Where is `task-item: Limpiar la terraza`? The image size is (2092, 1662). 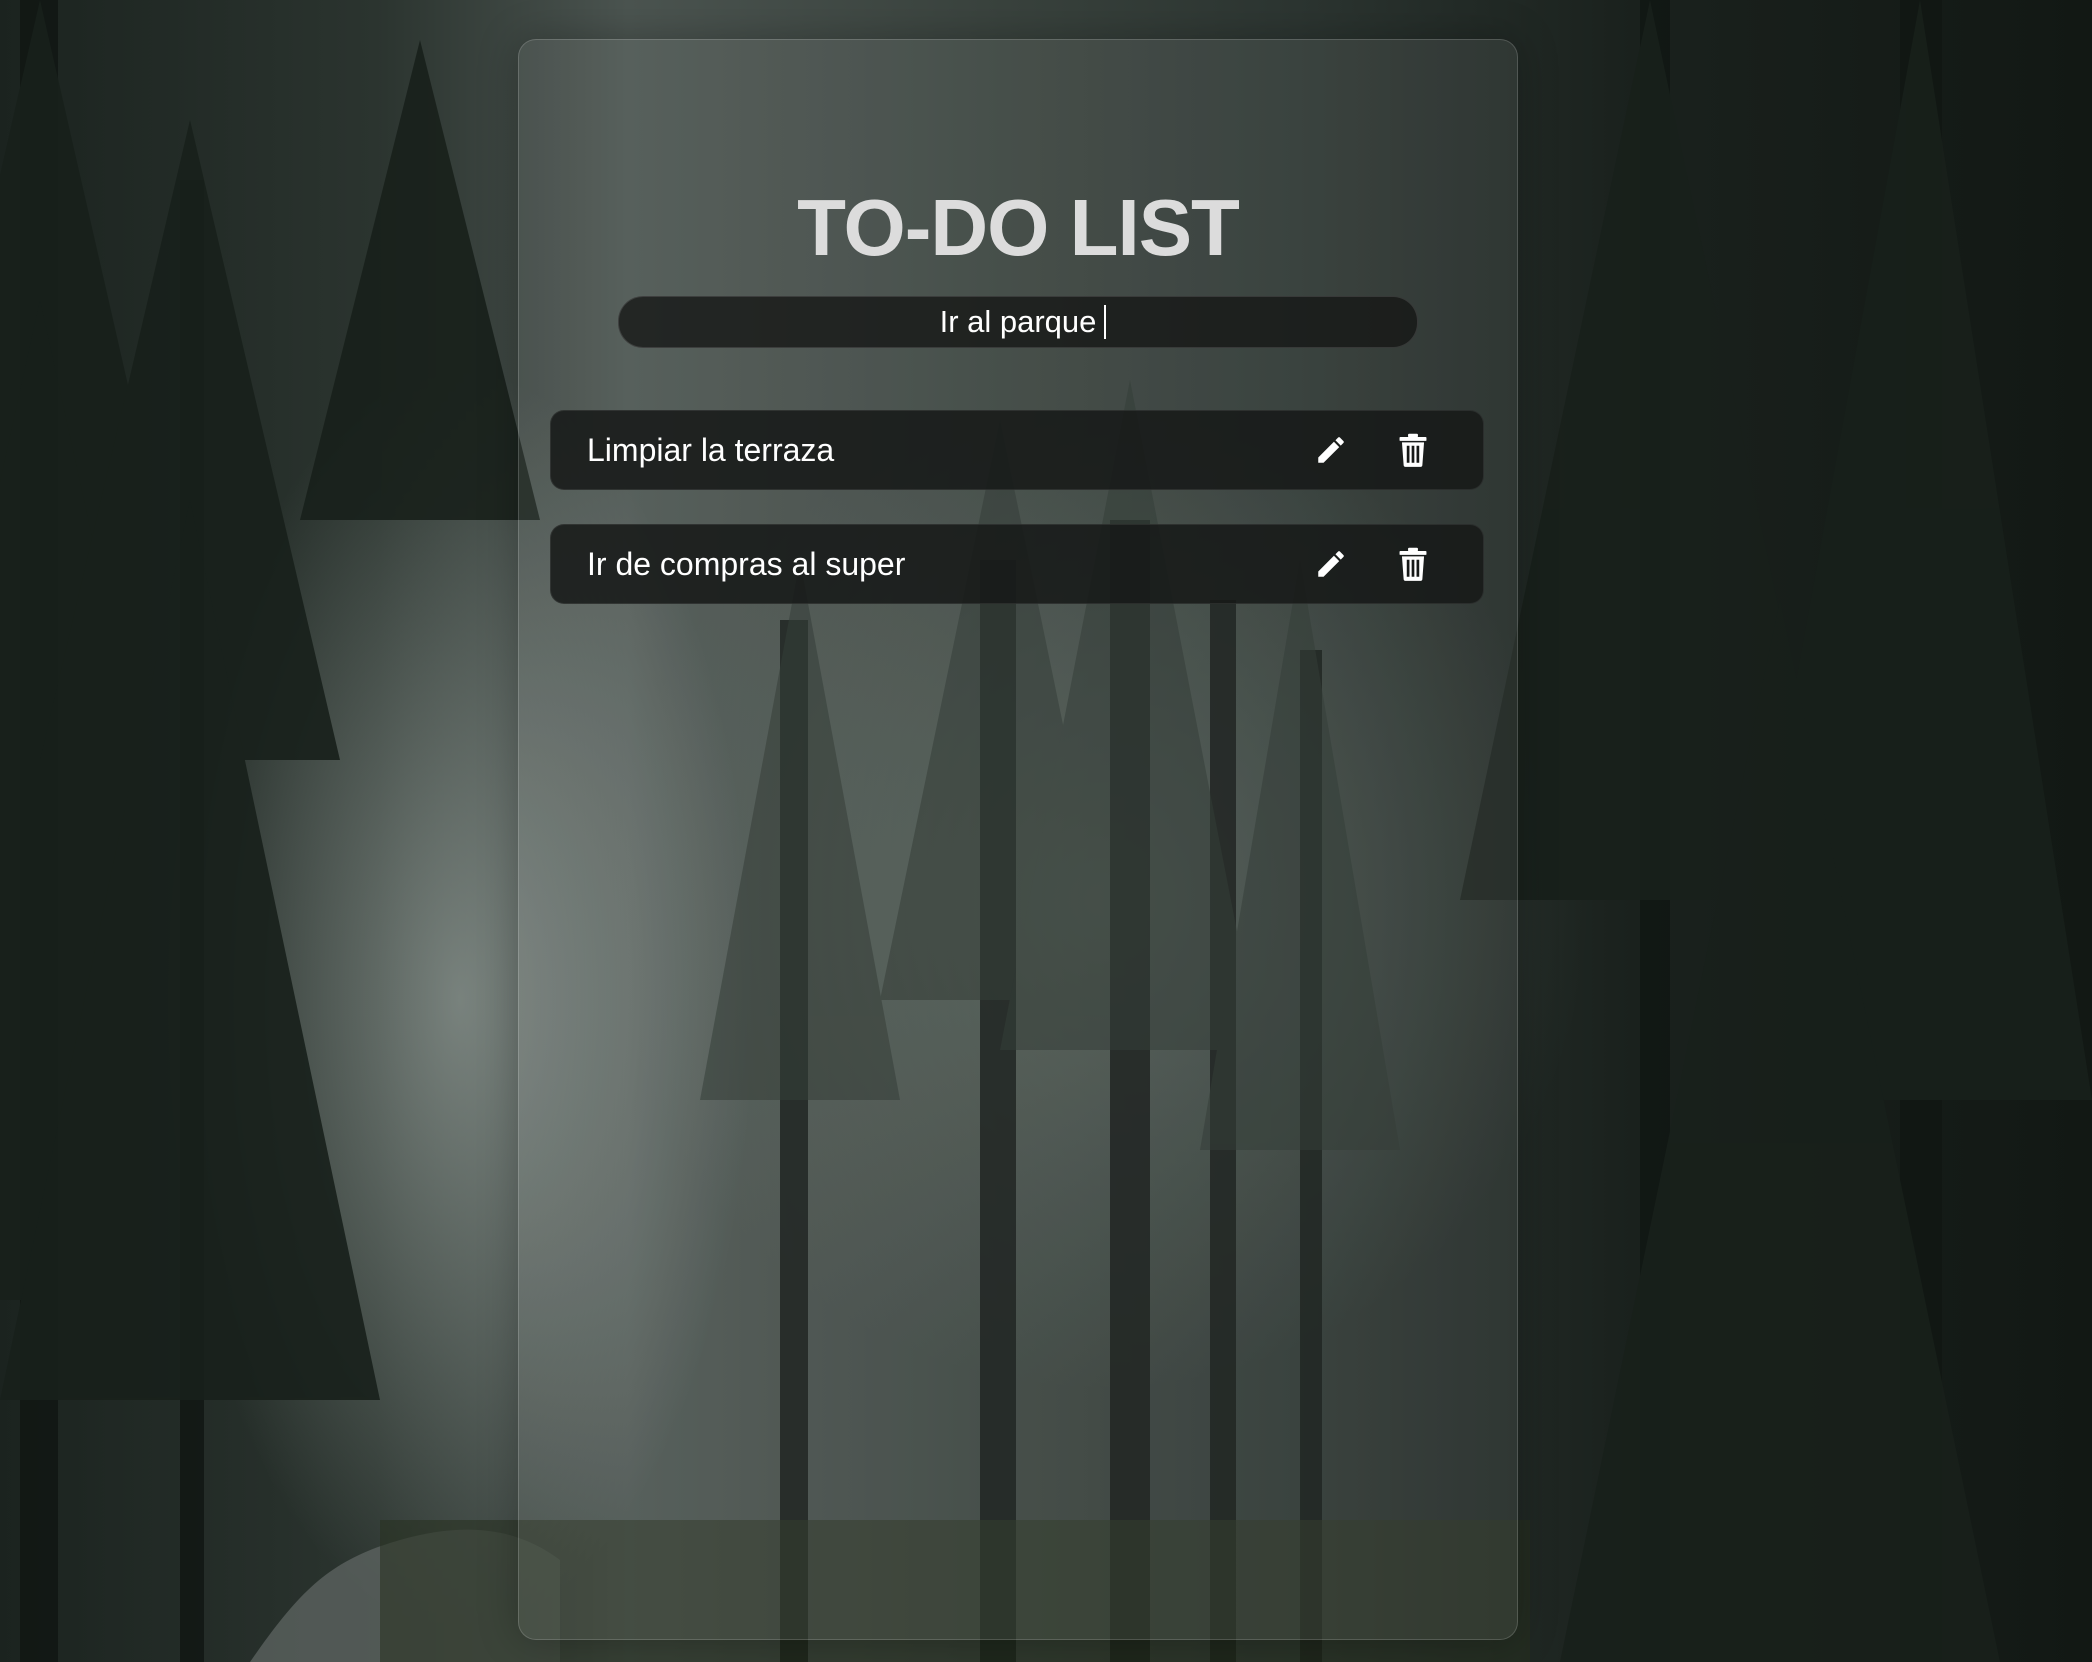 task-item: Limpiar la terraza is located at coordinates (1017, 450).